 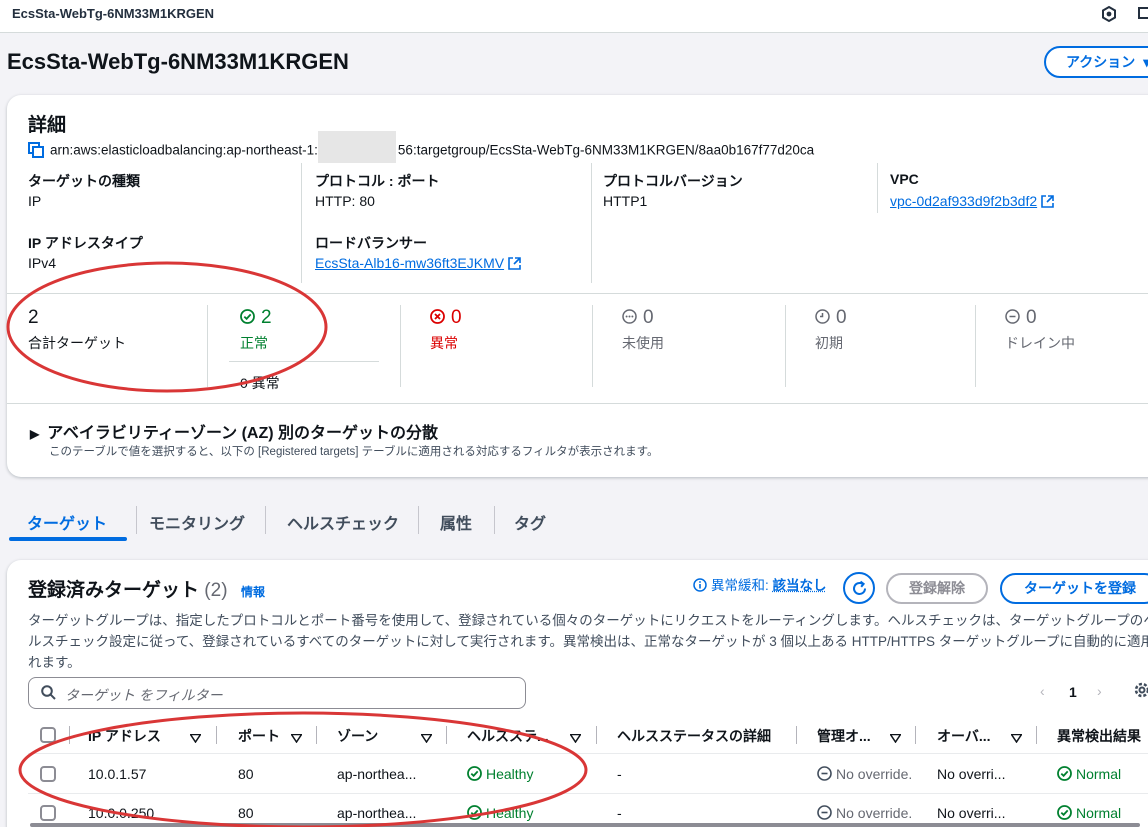 I want to click on load-balancer-link: EcsSta-Alb16-mw36ft3EJKMV, so click(x=418, y=264).